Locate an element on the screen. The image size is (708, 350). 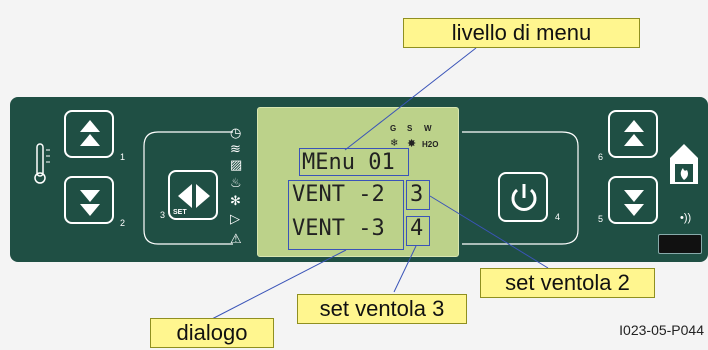
callout-menu-level: livello di menu is located at coordinates (521, 33).